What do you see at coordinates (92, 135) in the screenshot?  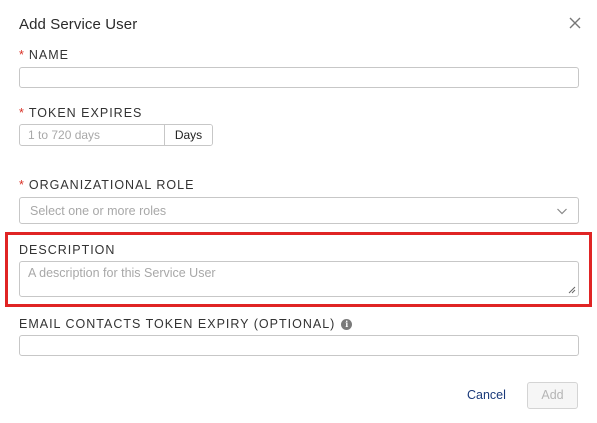 I see `token-expires-input: 1 to 720 days` at bounding box center [92, 135].